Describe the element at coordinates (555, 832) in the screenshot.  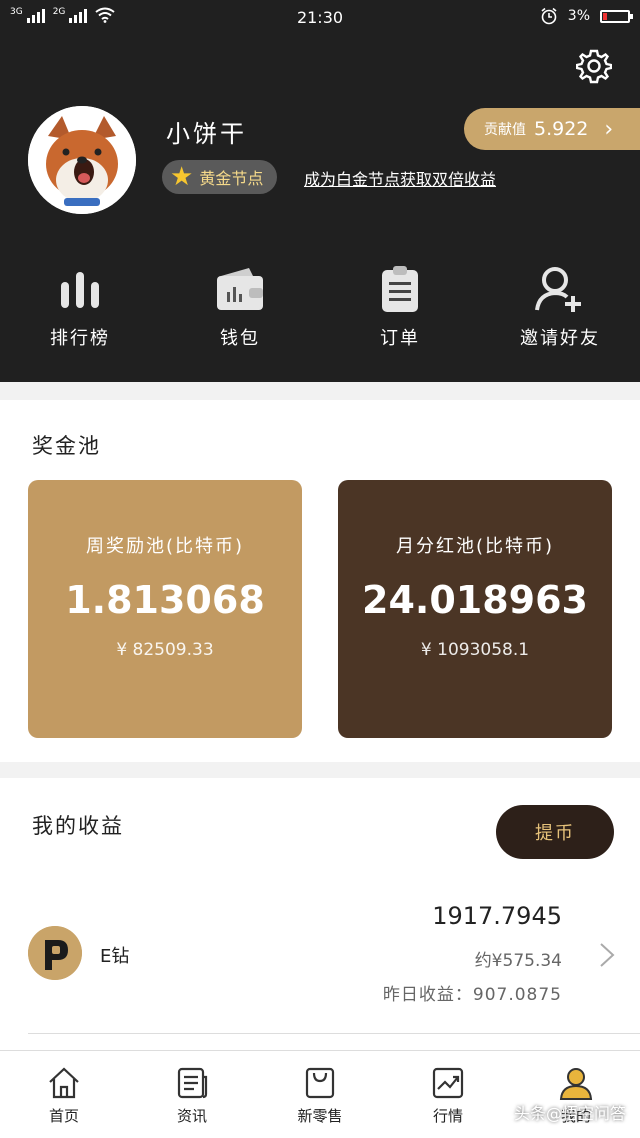
I see `withdraw-button: 提币` at that location.